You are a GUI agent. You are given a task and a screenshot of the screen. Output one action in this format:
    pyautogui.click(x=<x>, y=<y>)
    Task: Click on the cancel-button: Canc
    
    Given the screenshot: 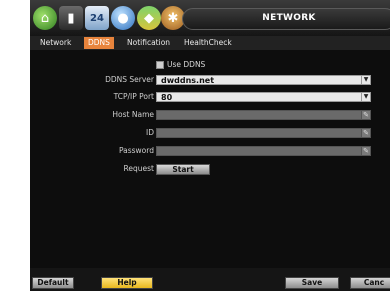 What is the action you would take?
    pyautogui.click(x=370, y=283)
    